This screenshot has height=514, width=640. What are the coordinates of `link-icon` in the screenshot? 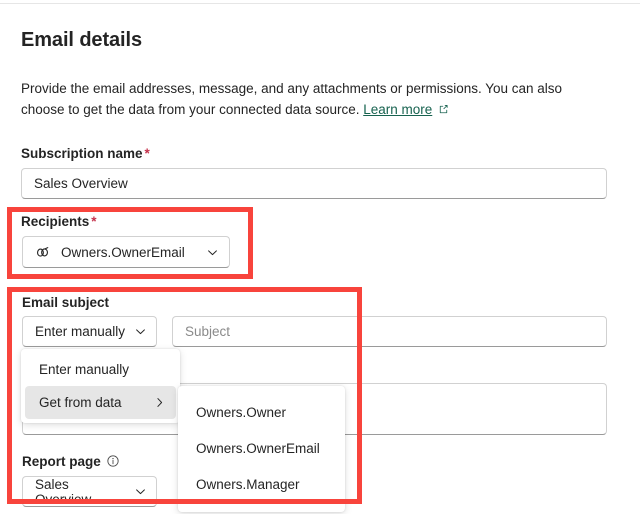 It's located at (42, 252).